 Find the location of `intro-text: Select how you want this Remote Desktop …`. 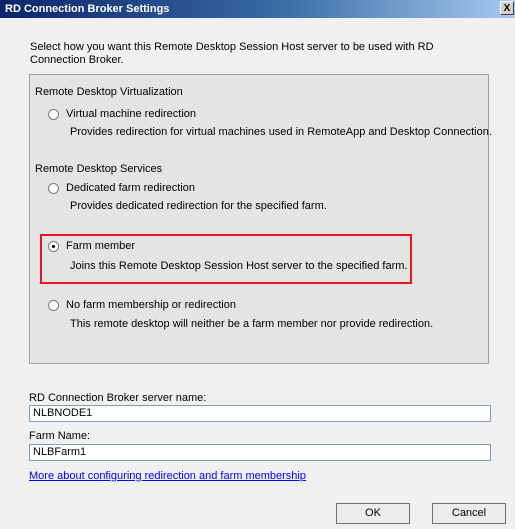

intro-text: Select how you want this Remote Desktop … is located at coordinates (232, 53).